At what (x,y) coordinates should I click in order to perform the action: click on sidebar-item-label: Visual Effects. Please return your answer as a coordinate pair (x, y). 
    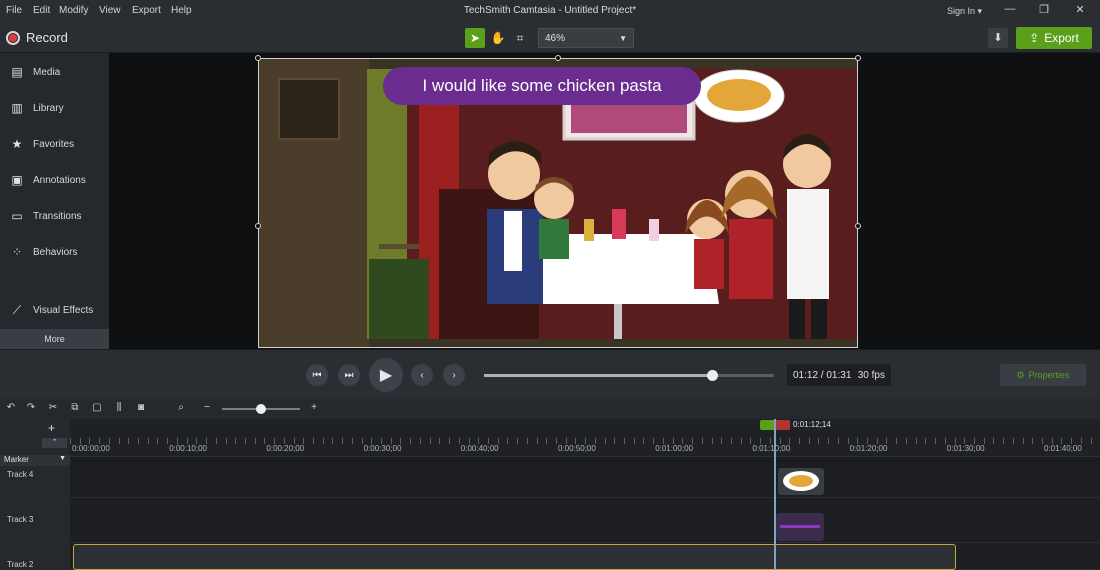
    Looking at the image, I should click on (63, 310).